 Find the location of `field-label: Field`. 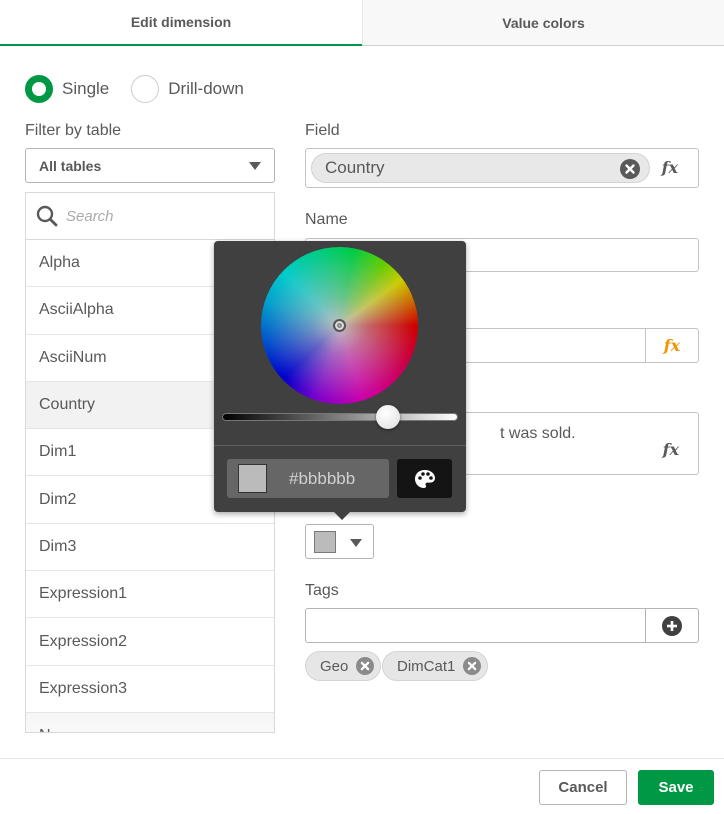

field-label: Field is located at coordinates (322, 130).